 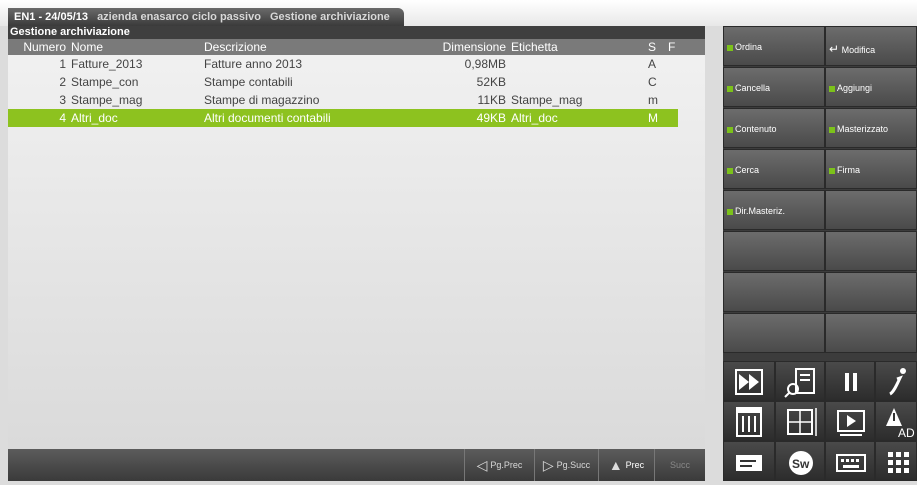 What do you see at coordinates (179, 17) in the screenshot?
I see `company-name: azienda enasarco ciclo passivo` at bounding box center [179, 17].